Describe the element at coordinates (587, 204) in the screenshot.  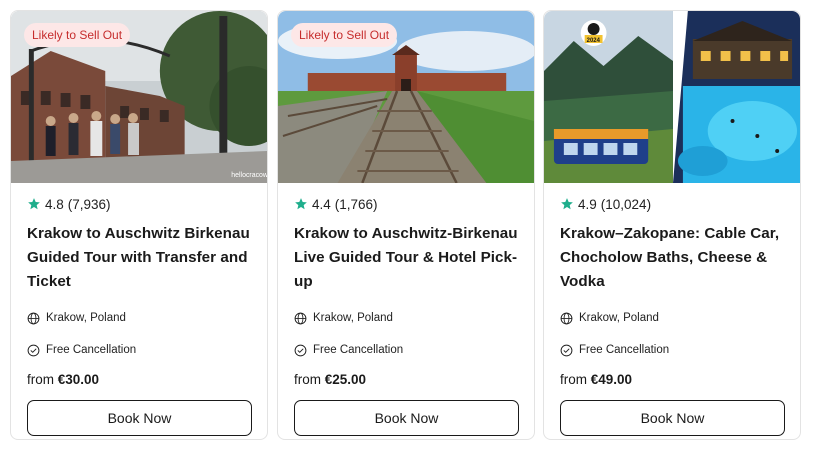
I see `rating-score: 4.9` at that location.